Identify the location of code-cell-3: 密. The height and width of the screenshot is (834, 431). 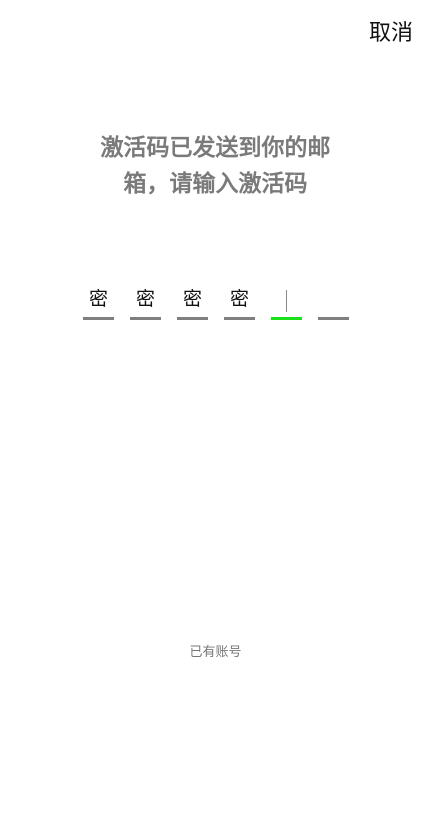
(192, 301).